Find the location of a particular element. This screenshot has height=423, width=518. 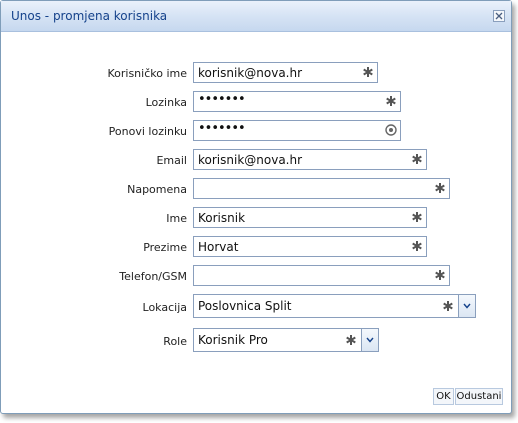

last-name-field: Horvat is located at coordinates (310, 246).